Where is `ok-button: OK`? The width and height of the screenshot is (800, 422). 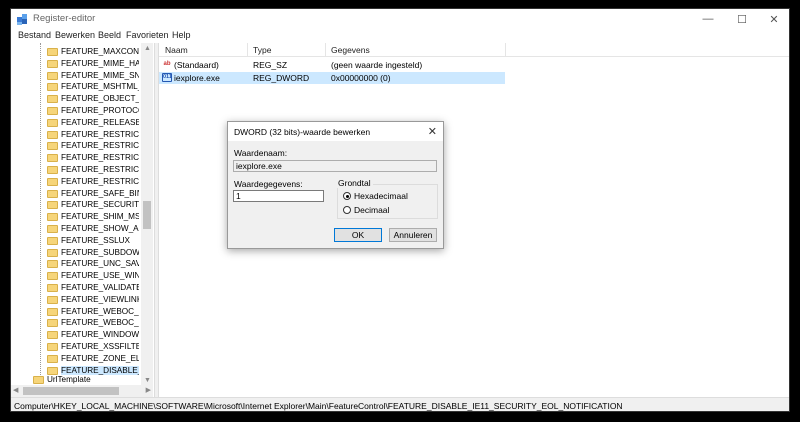
ok-button: OK is located at coordinates (358, 235).